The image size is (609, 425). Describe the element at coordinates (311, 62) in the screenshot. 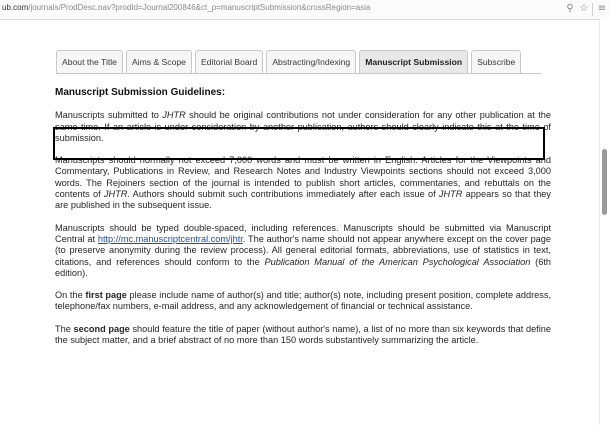

I see `tab-abstracting-indexing: Abstracting/Indexing` at that location.